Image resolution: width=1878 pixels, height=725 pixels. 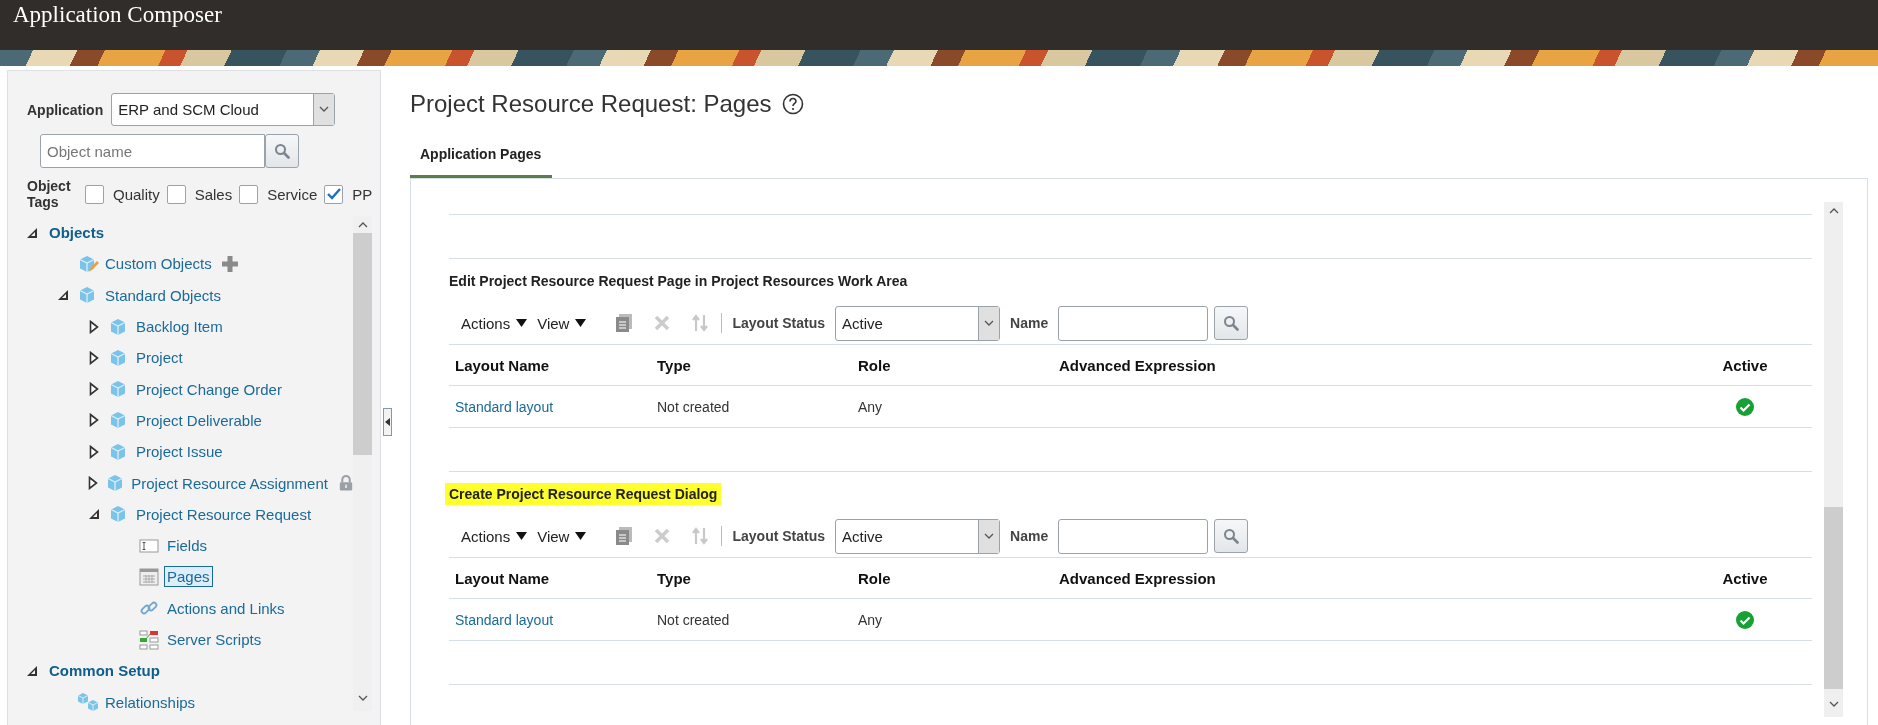 What do you see at coordinates (751, 577) in the screenshot?
I see `column-header: Type` at bounding box center [751, 577].